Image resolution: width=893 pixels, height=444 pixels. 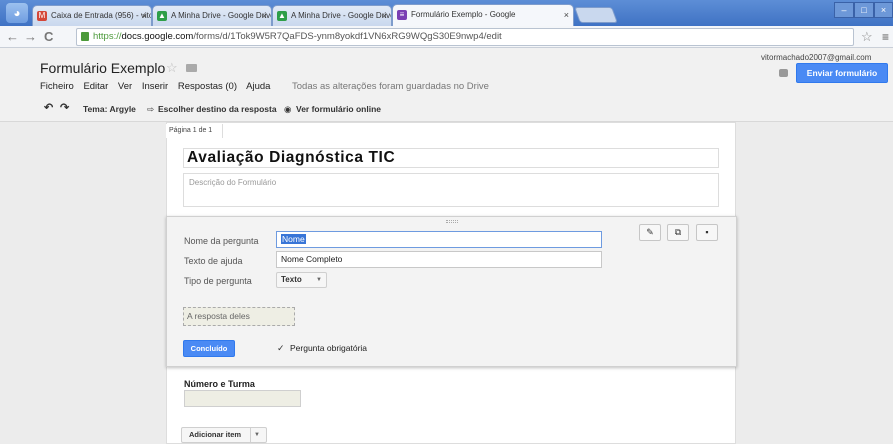 I want to click on required-checkbox: ✓ Pergunta obrigatória, so click(x=322, y=348).